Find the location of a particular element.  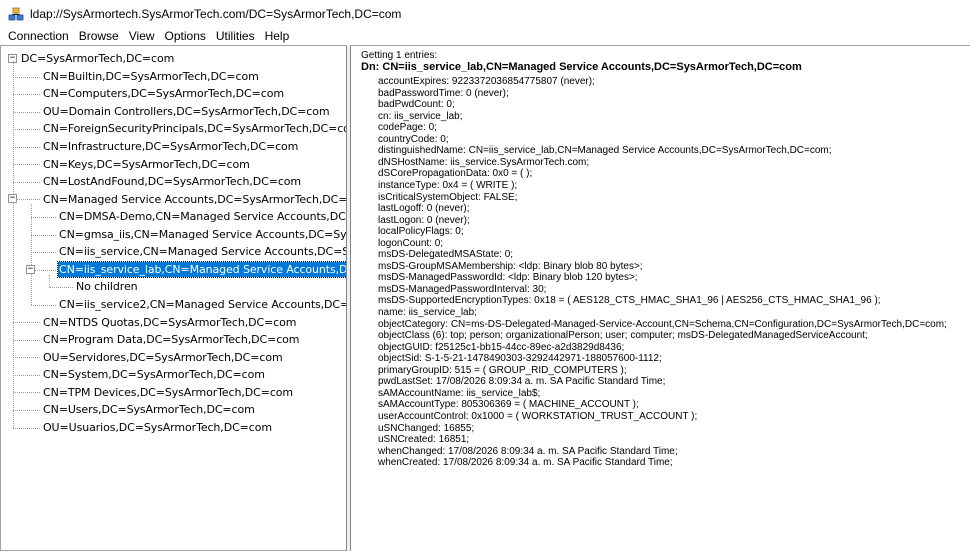

tree-item: CN=Program Data,DC=SysArmorTech,DC=com is located at coordinates (171, 340).